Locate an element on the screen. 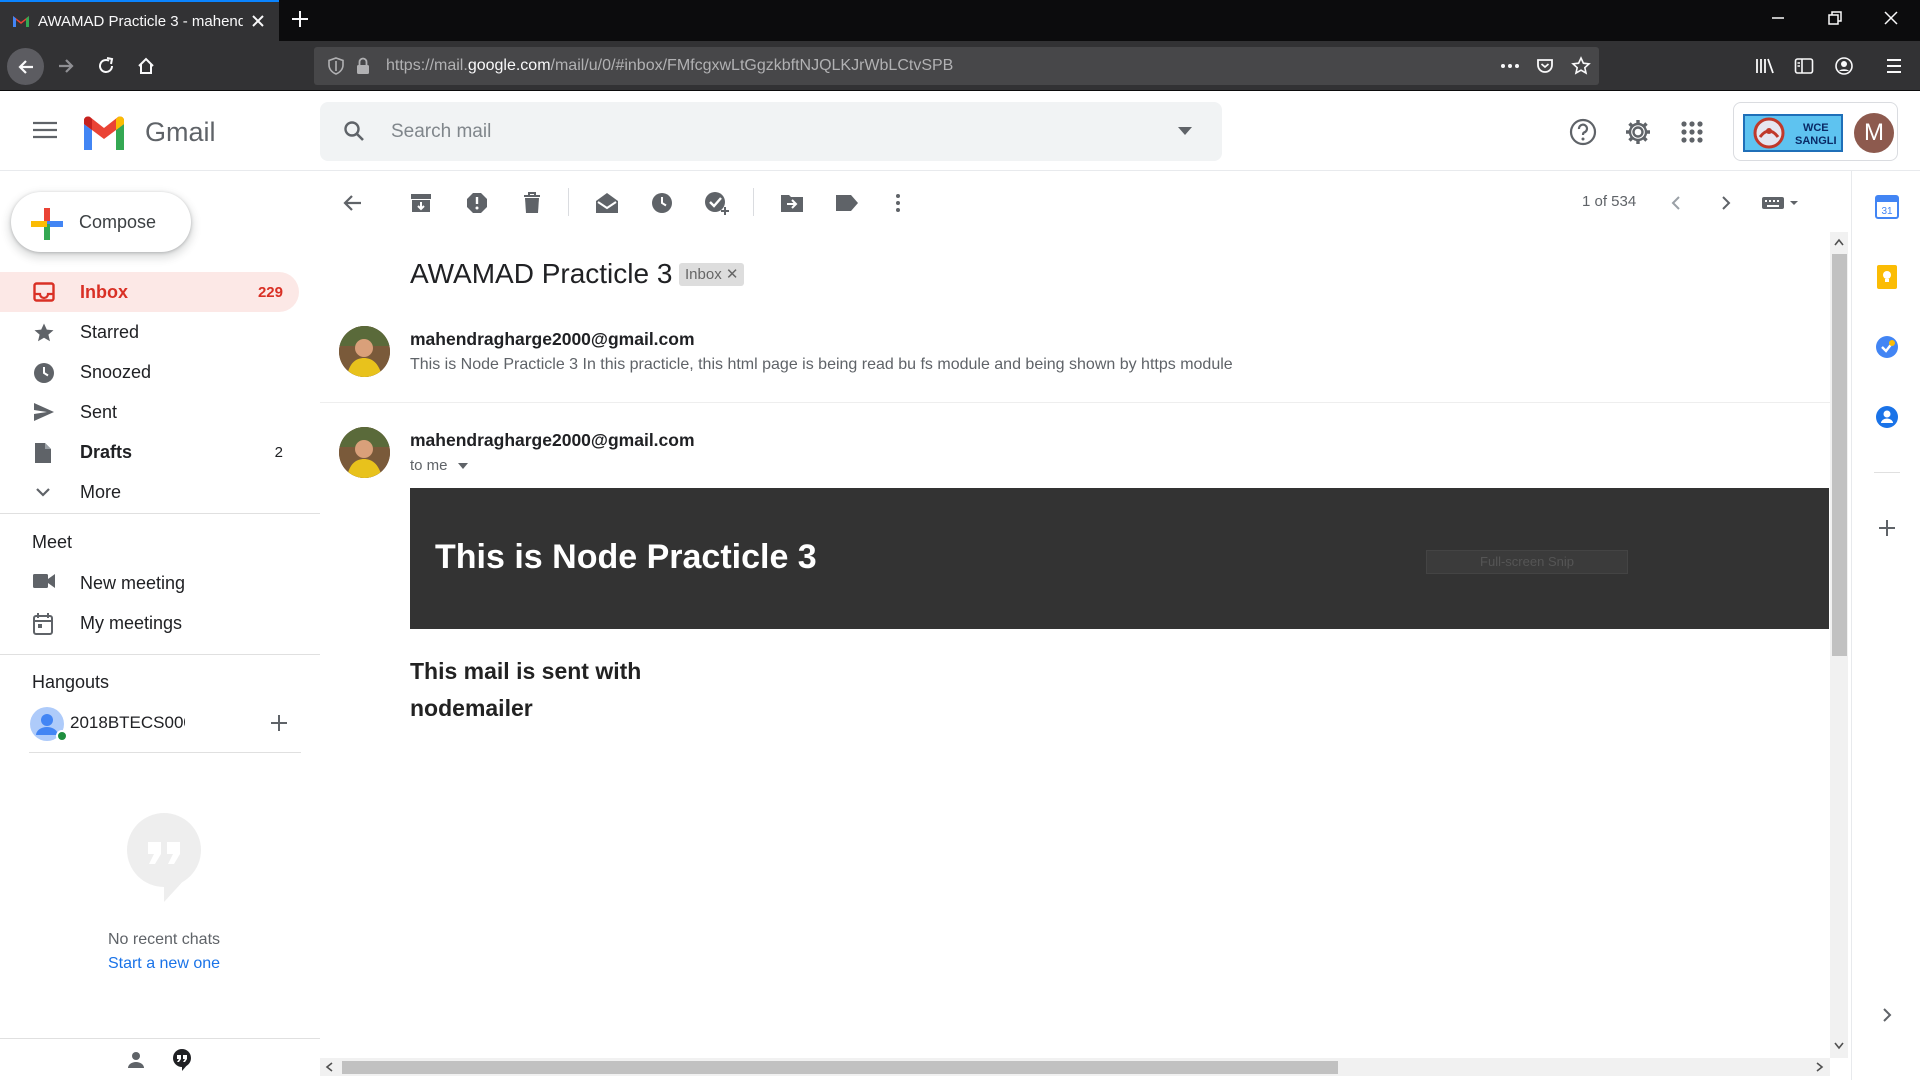  main-menu-icon is located at coordinates (45, 130).